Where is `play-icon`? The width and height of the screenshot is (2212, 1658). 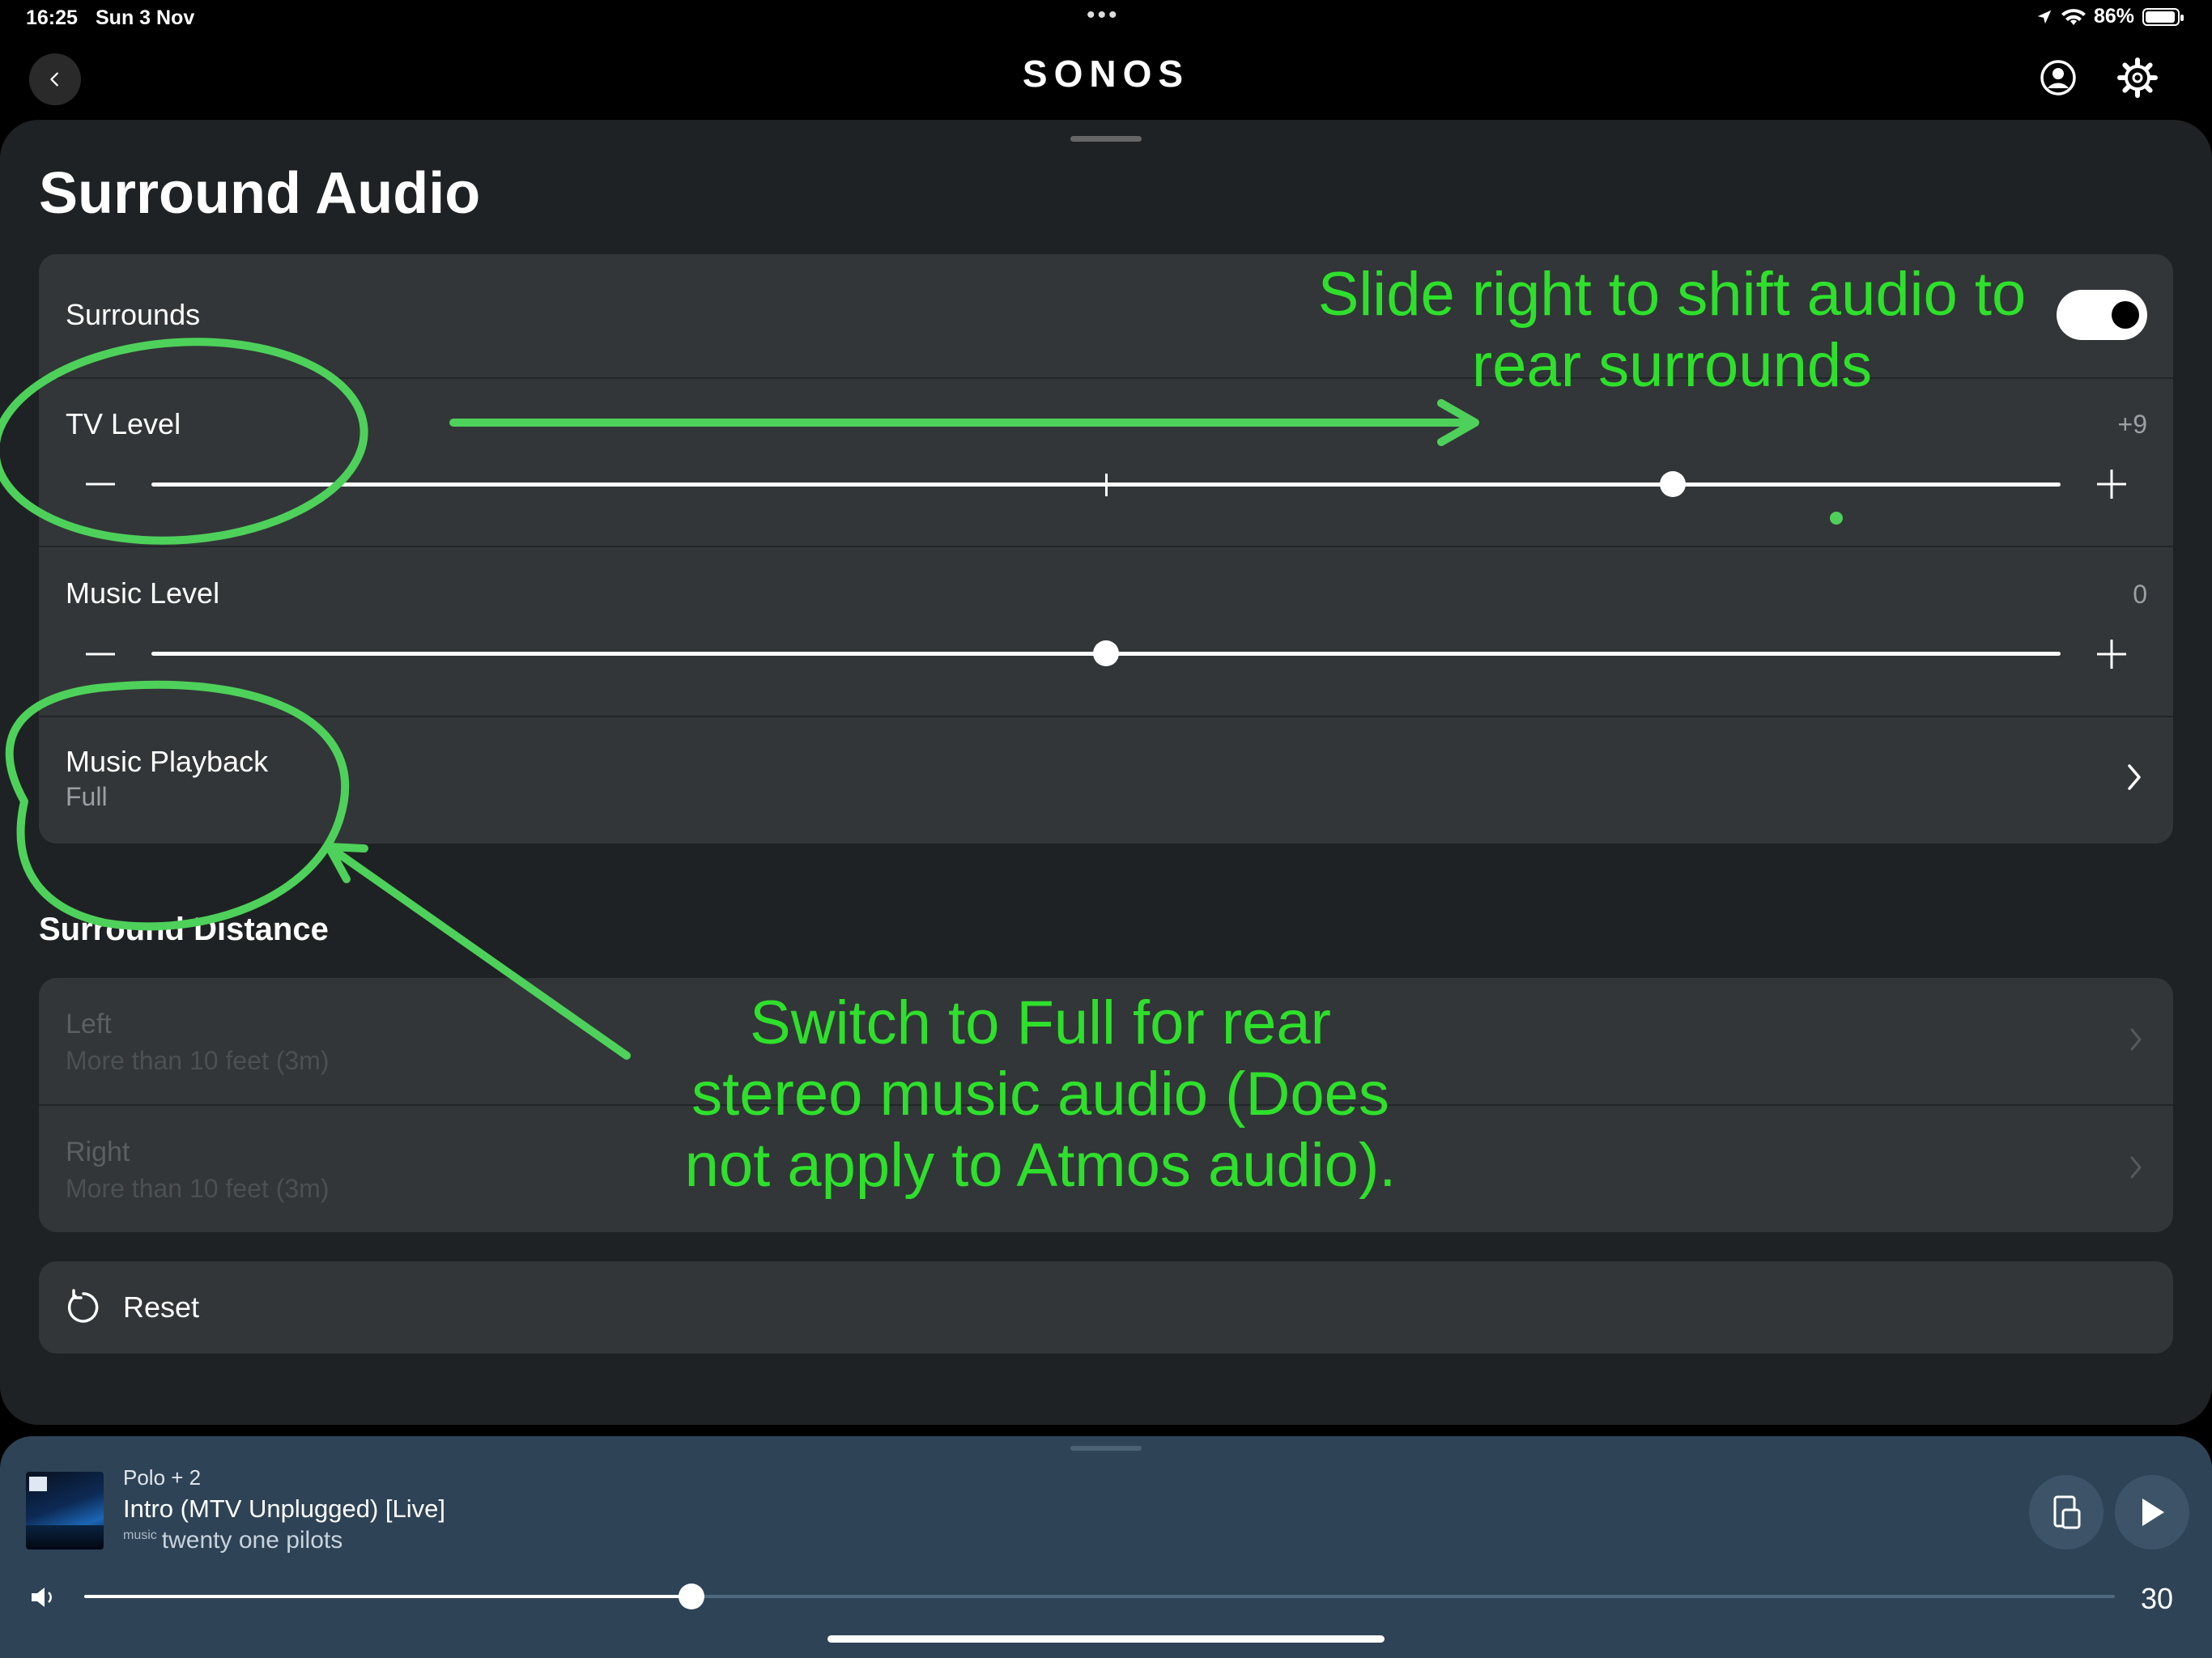
play-icon is located at coordinates (2153, 1512).